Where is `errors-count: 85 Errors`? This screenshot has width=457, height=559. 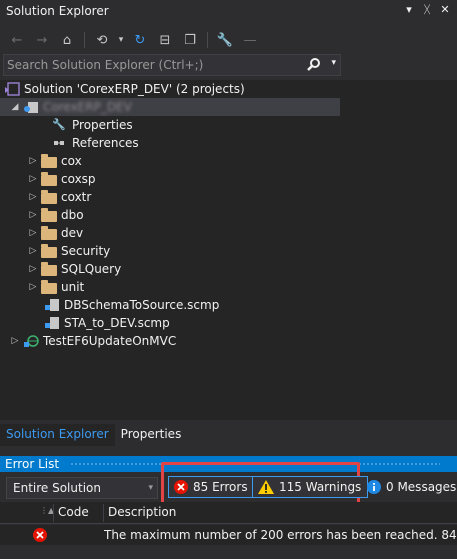
errors-count: 85 Errors is located at coordinates (220, 487).